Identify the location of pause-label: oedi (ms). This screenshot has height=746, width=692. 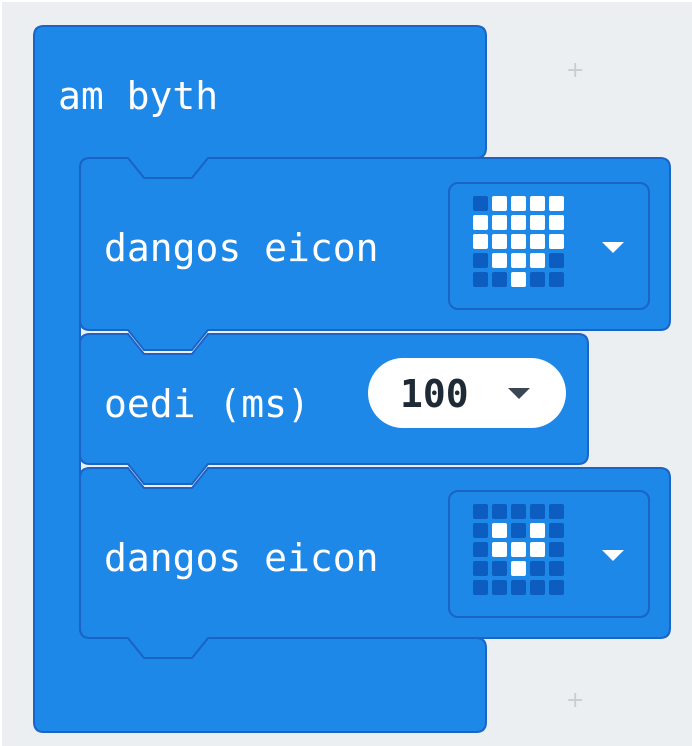
(207, 404).